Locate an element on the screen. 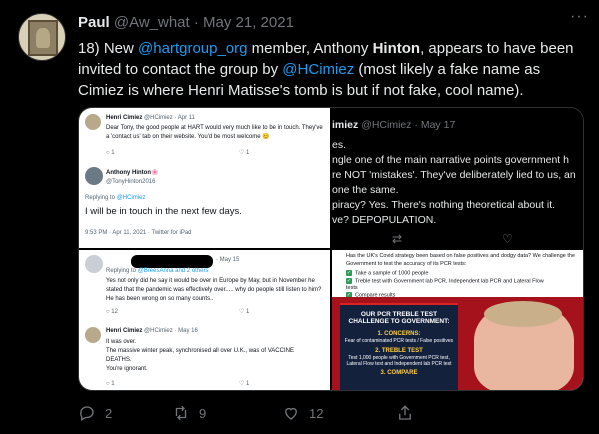 The height and width of the screenshot is (434, 599). like-button: 12 is located at coordinates (302, 413).